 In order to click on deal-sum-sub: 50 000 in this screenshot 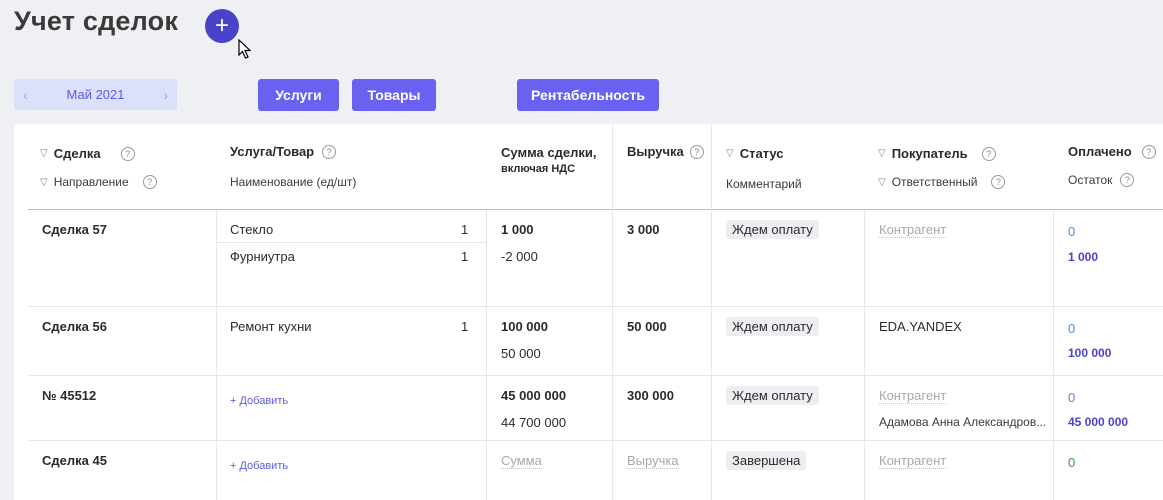, I will do `click(521, 353)`.